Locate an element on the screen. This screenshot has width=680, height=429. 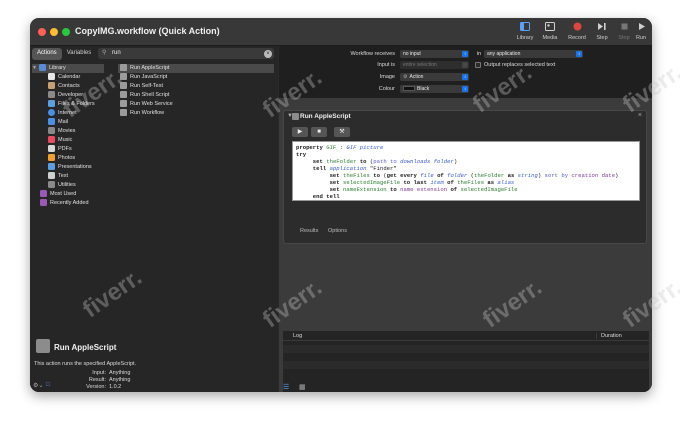
presentations-icon is located at coordinates (51, 166).